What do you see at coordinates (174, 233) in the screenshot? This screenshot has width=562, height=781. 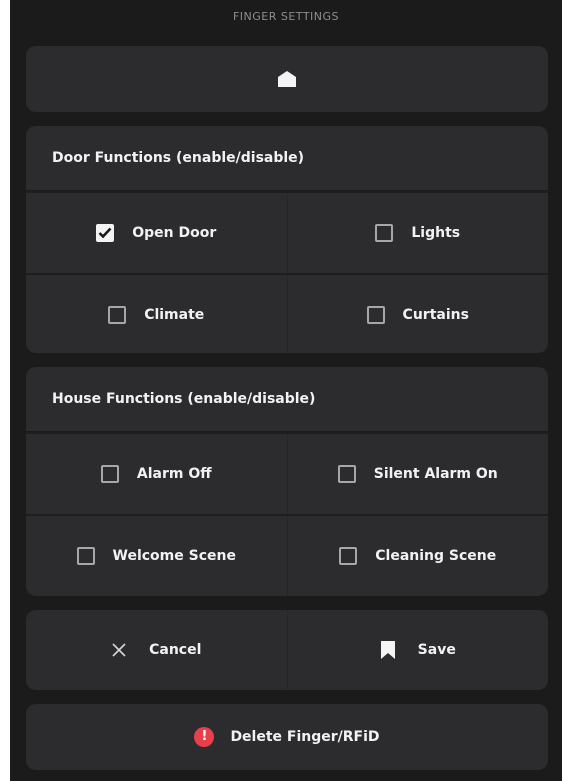 I see `option-label: Open Door` at bounding box center [174, 233].